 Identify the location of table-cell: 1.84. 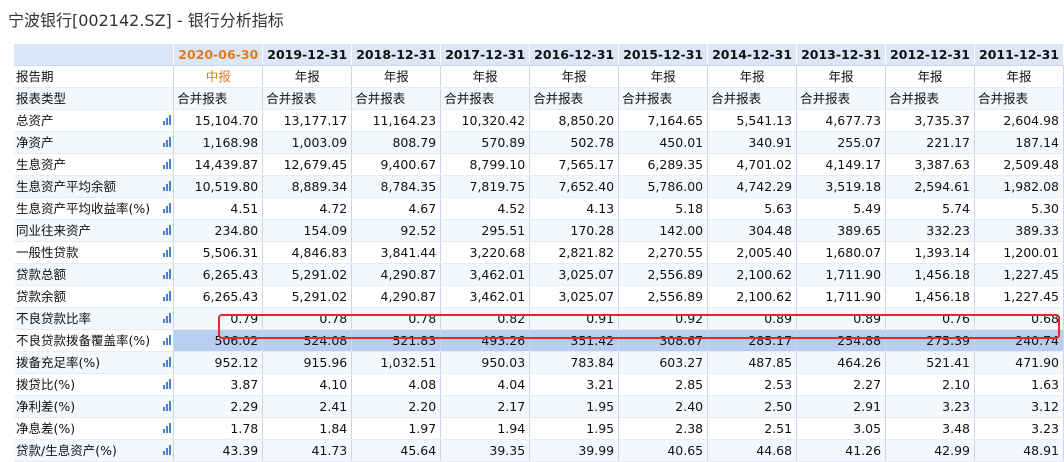
(307, 428).